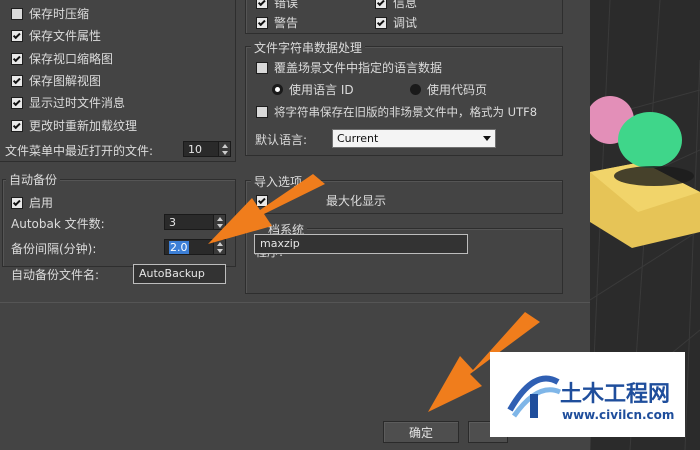  I want to click on checkbox-legacy-utf8: 将字符串保存在旧版的非场景文件中，格式为 UTF8, so click(396, 112).